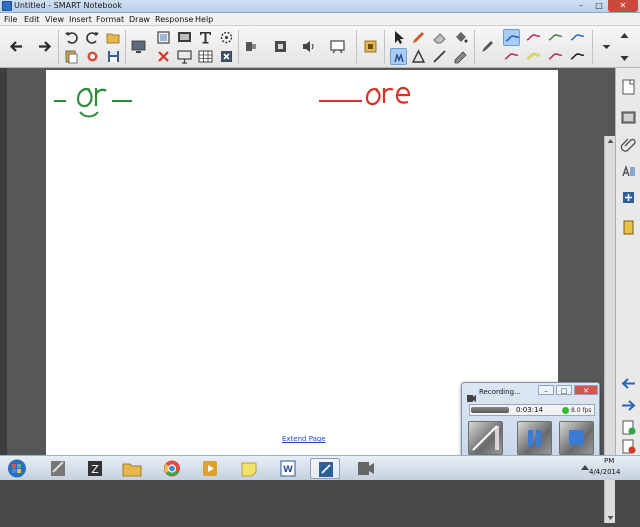 The width and height of the screenshot is (640, 527). What do you see at coordinates (113, 37) in the screenshot?
I see `open-file-icon` at bounding box center [113, 37].